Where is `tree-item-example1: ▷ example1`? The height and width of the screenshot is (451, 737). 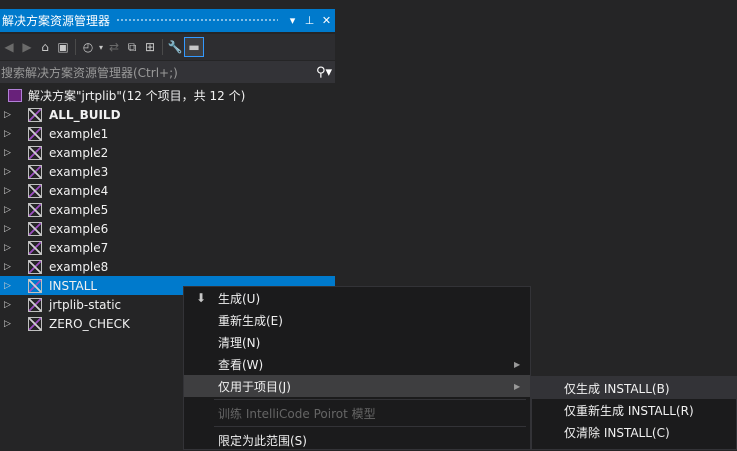
tree-item-example1: ▷ example1 is located at coordinates (167, 133).